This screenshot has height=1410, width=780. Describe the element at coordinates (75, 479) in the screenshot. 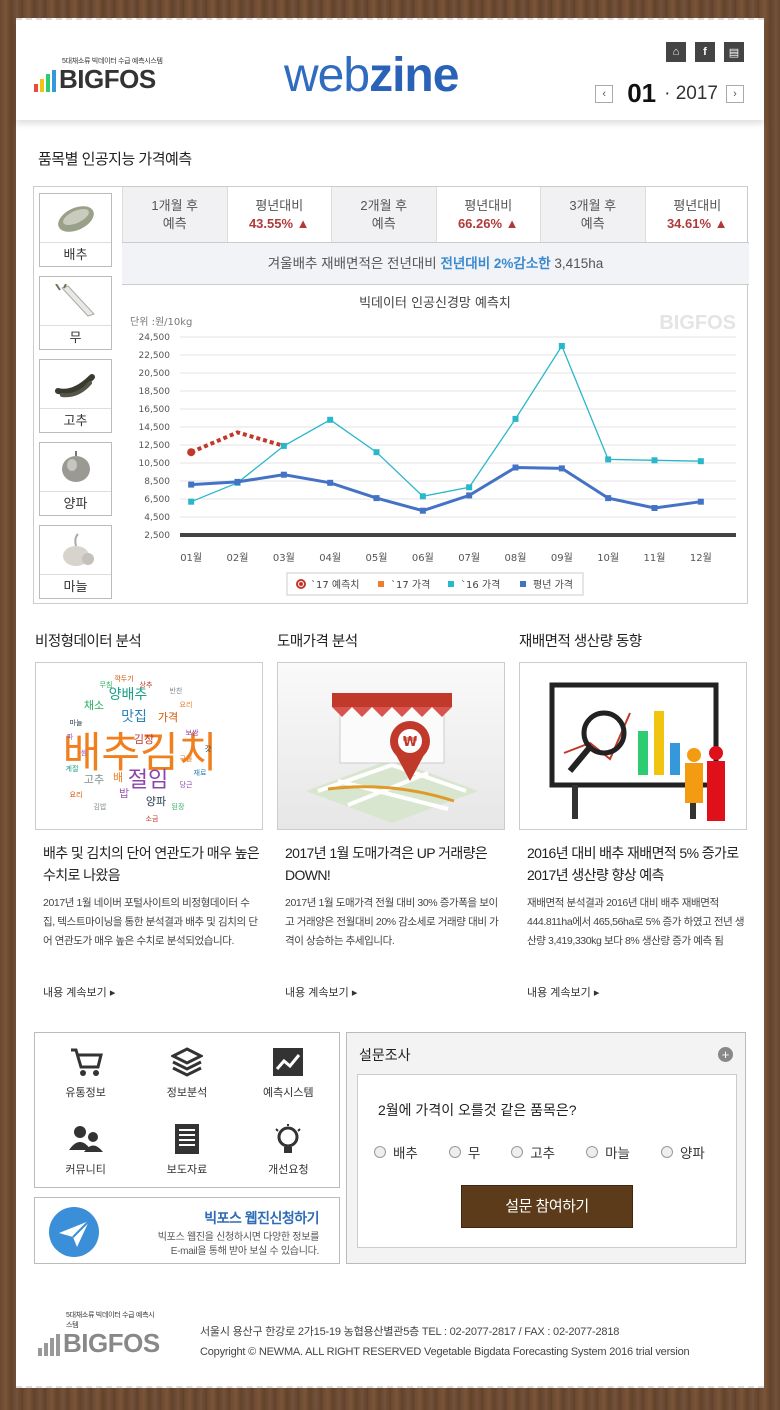

I see `item-onion: 양파` at that location.